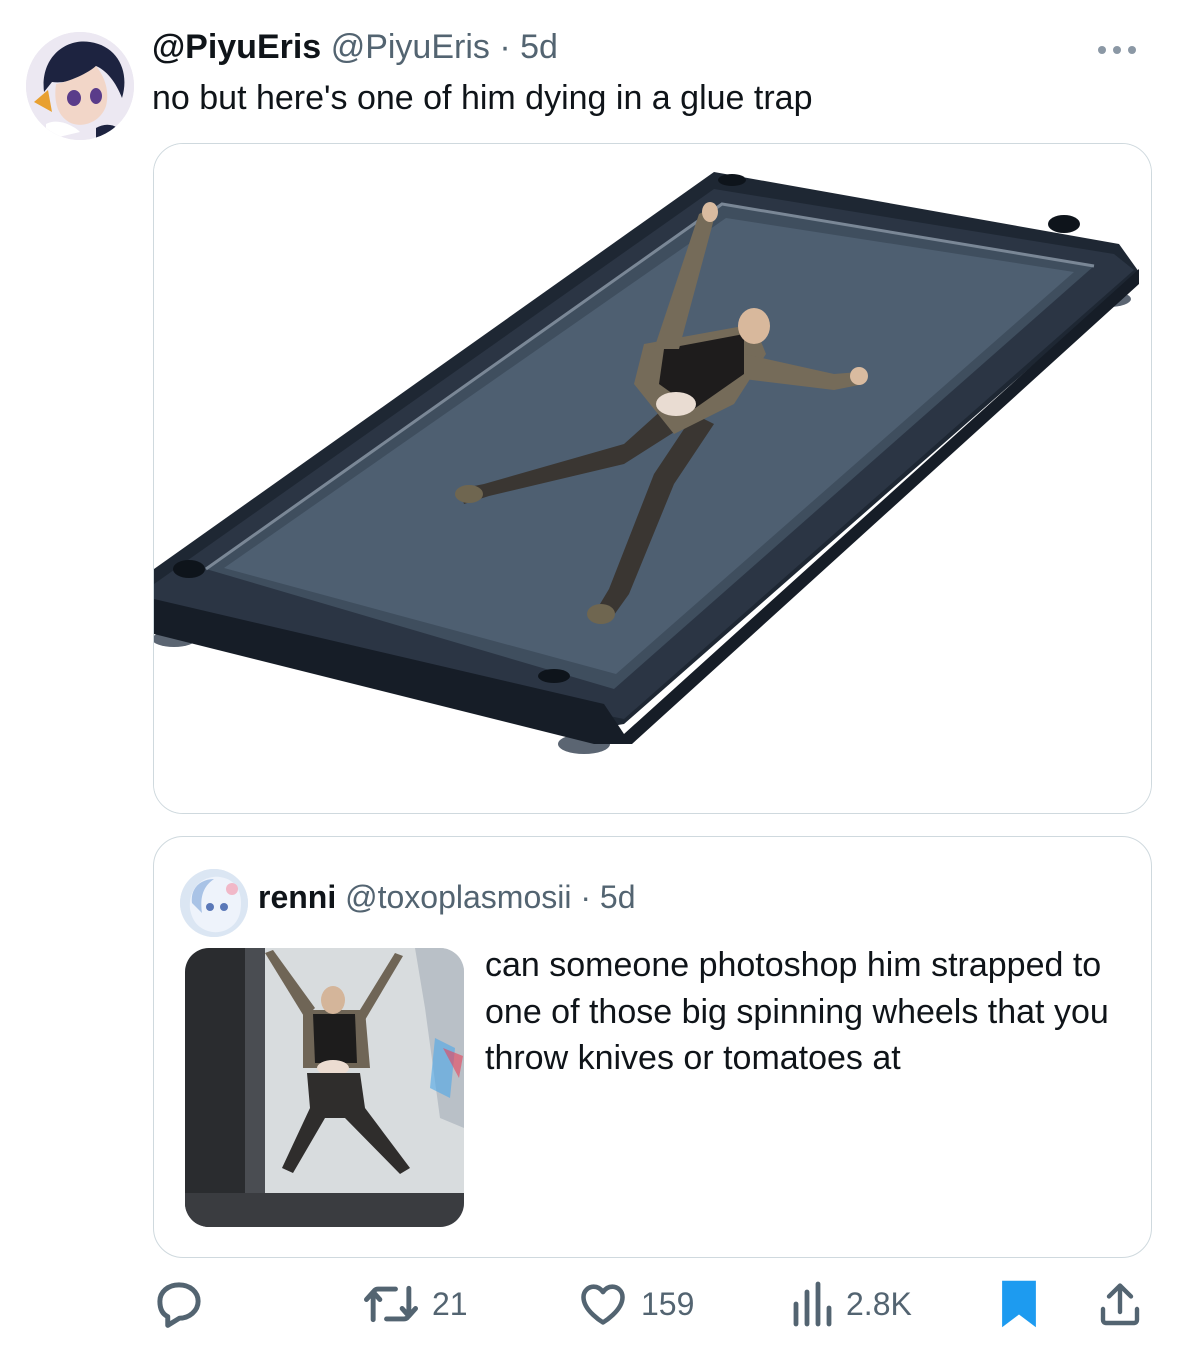  Describe the element at coordinates (236, 47) in the screenshot. I see `author-display-name: @PiyuEris` at that location.